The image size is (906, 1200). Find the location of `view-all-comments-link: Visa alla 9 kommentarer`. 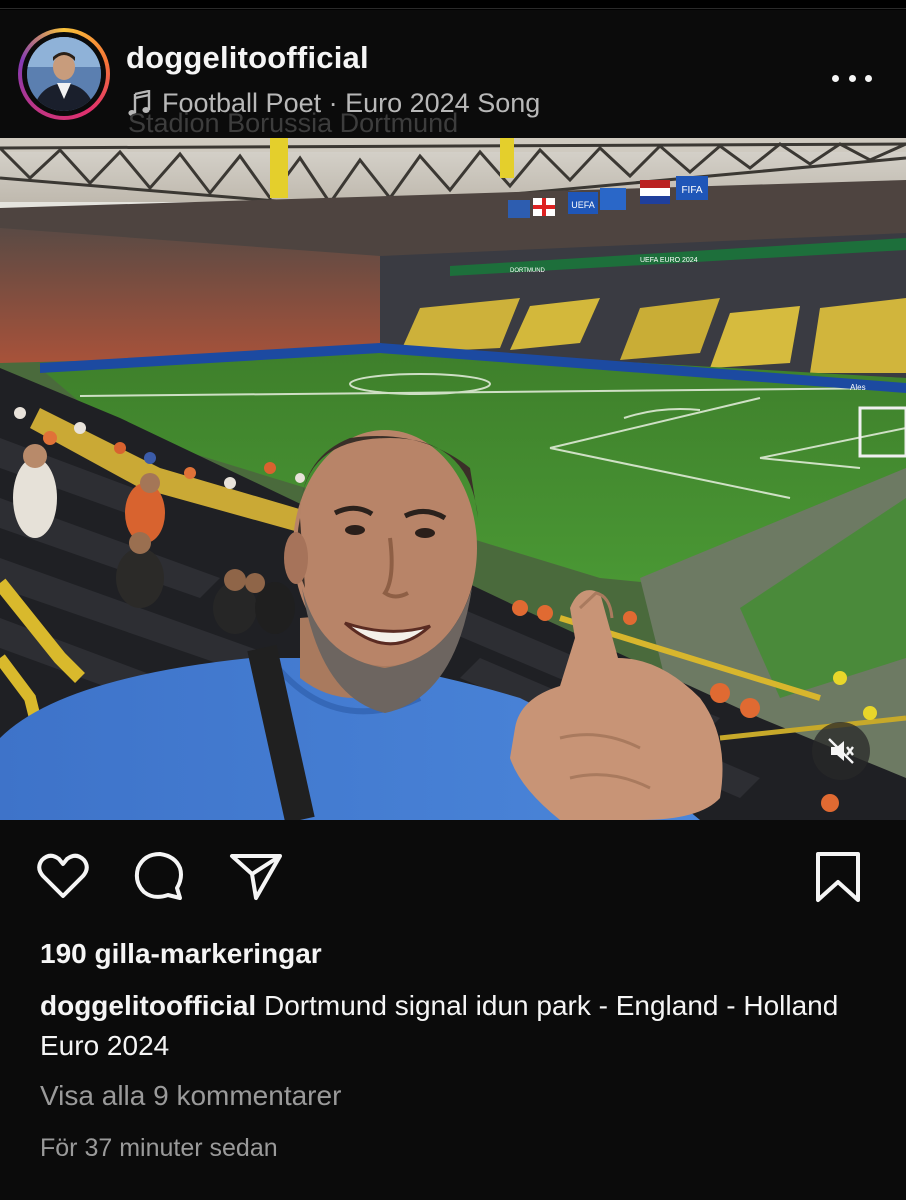

view-all-comments-link: Visa alla 9 kommentarer is located at coordinates (190, 1096).